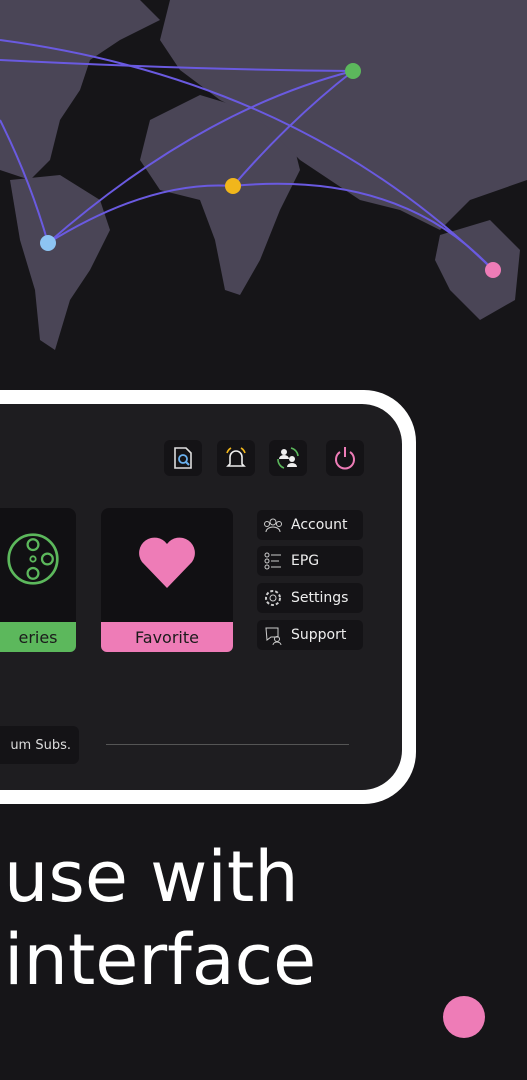 The width and height of the screenshot is (527, 1080). I want to click on headline-line-2: interface, so click(160, 960).